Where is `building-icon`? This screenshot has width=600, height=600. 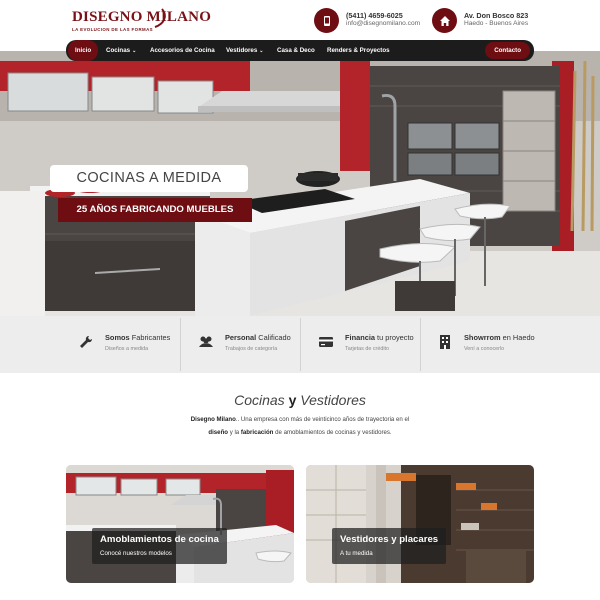
building-icon is located at coordinates (445, 342).